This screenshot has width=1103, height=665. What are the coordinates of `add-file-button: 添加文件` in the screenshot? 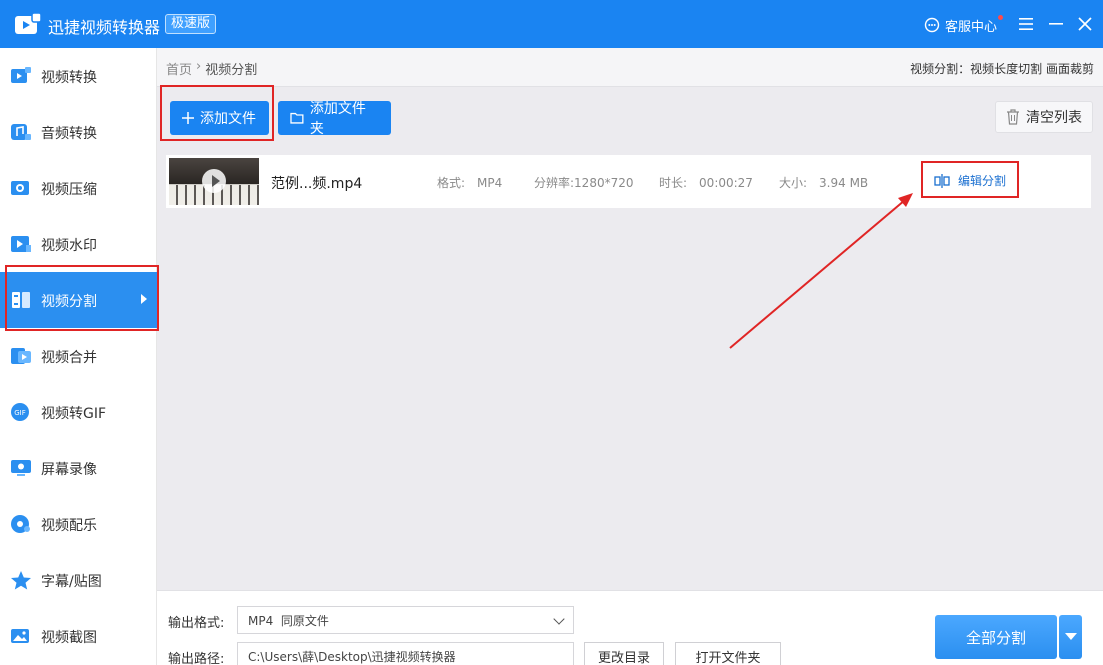 It's located at (219, 118).